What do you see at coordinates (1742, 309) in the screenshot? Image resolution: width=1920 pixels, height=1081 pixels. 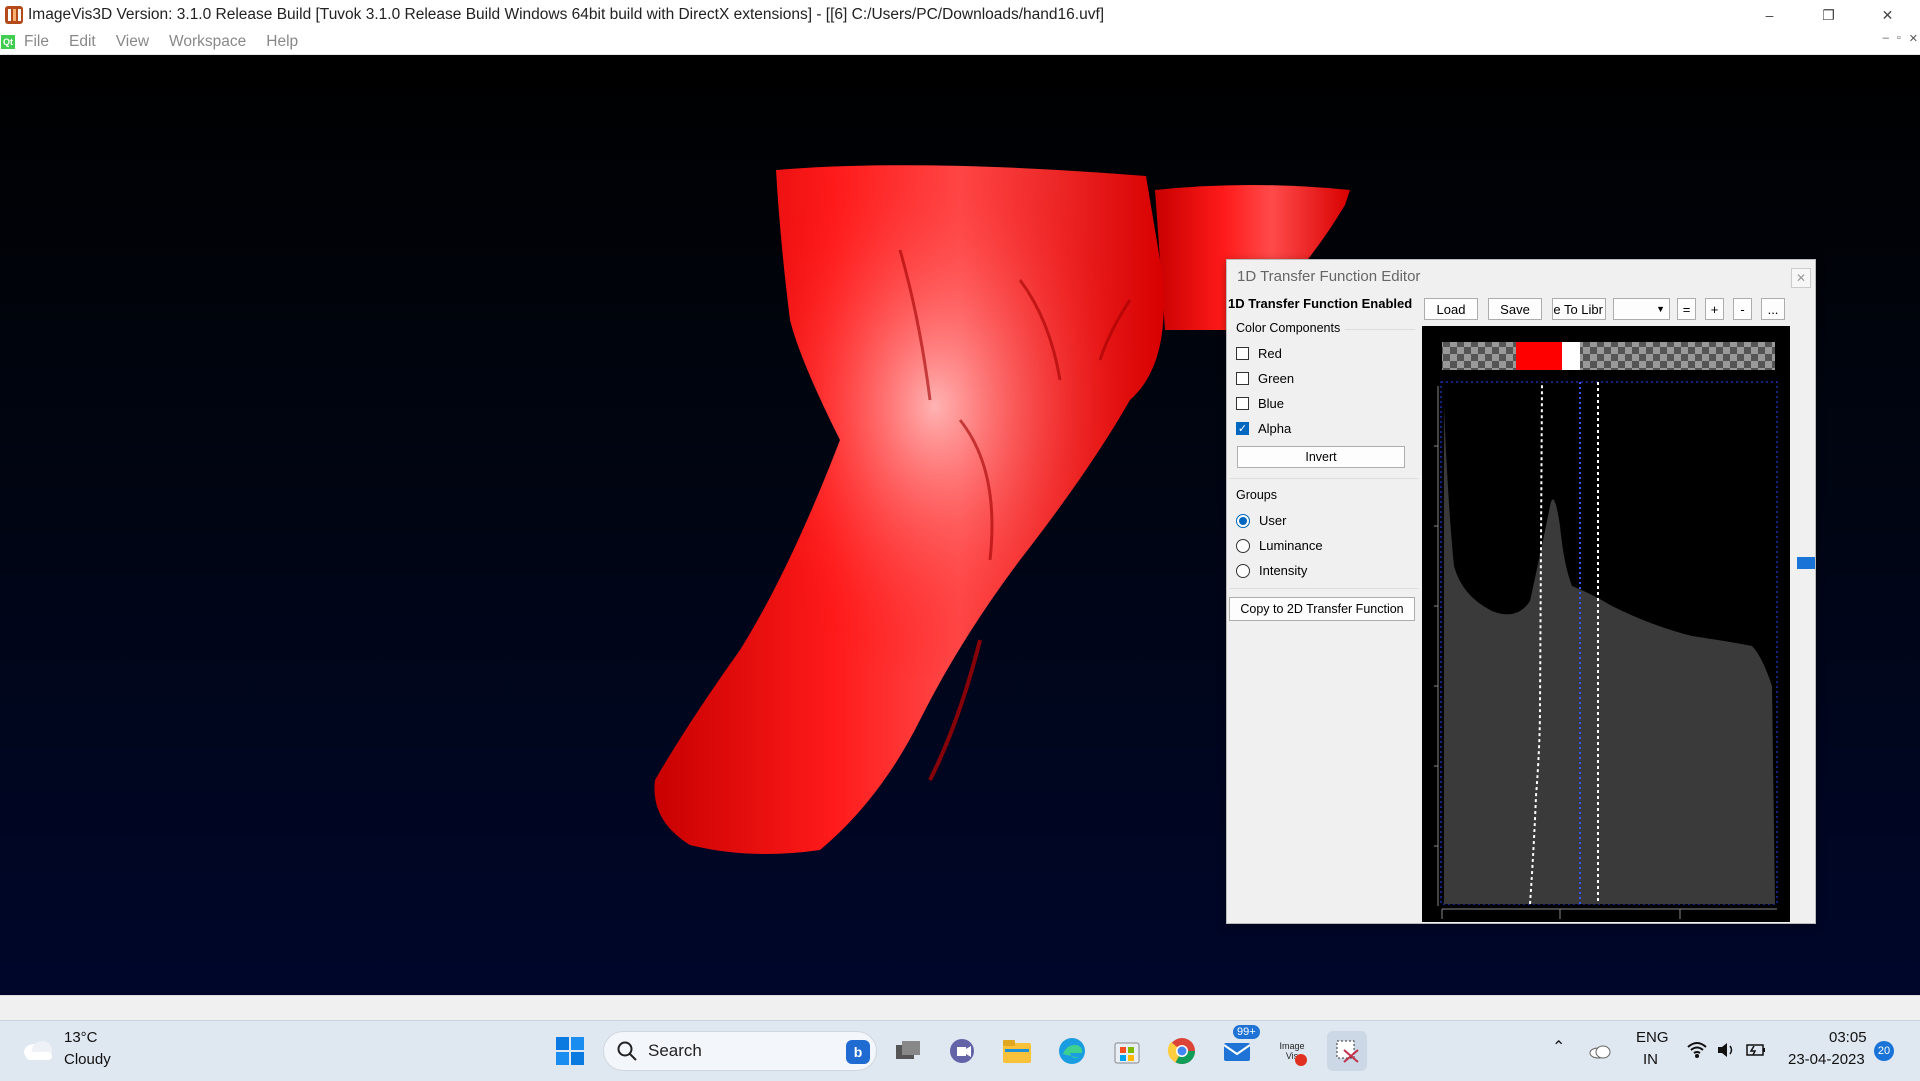 I see `zoom-out-button: -` at bounding box center [1742, 309].